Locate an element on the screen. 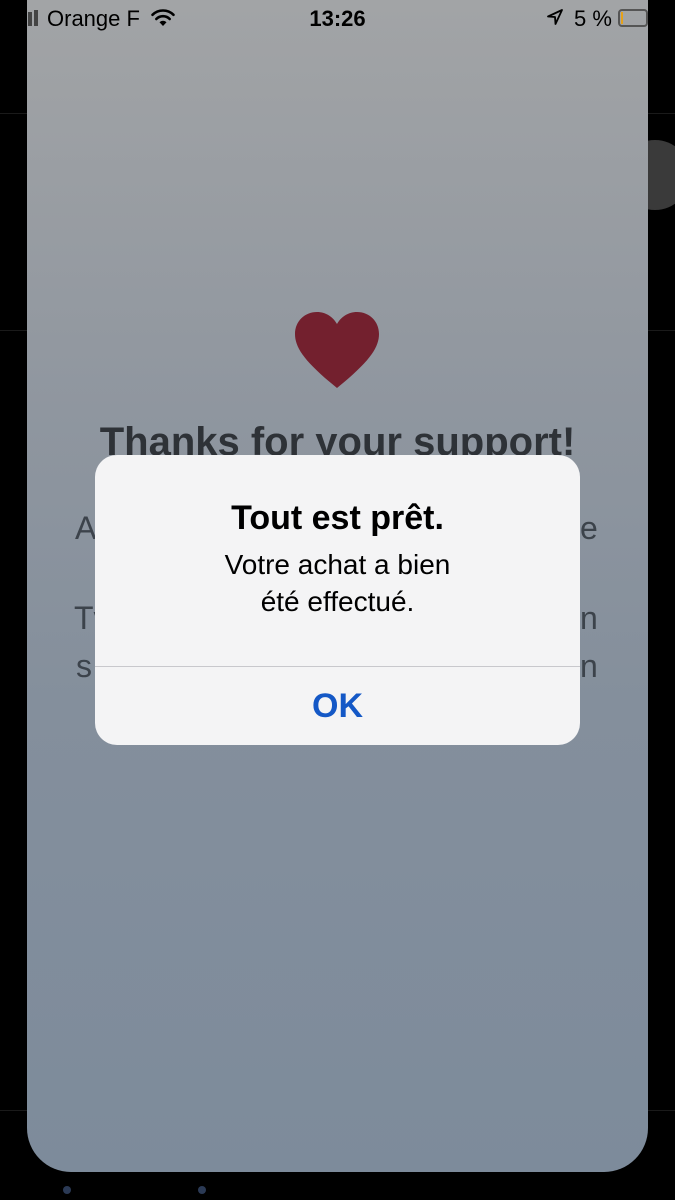  ok-button: OK is located at coordinates (337, 706).